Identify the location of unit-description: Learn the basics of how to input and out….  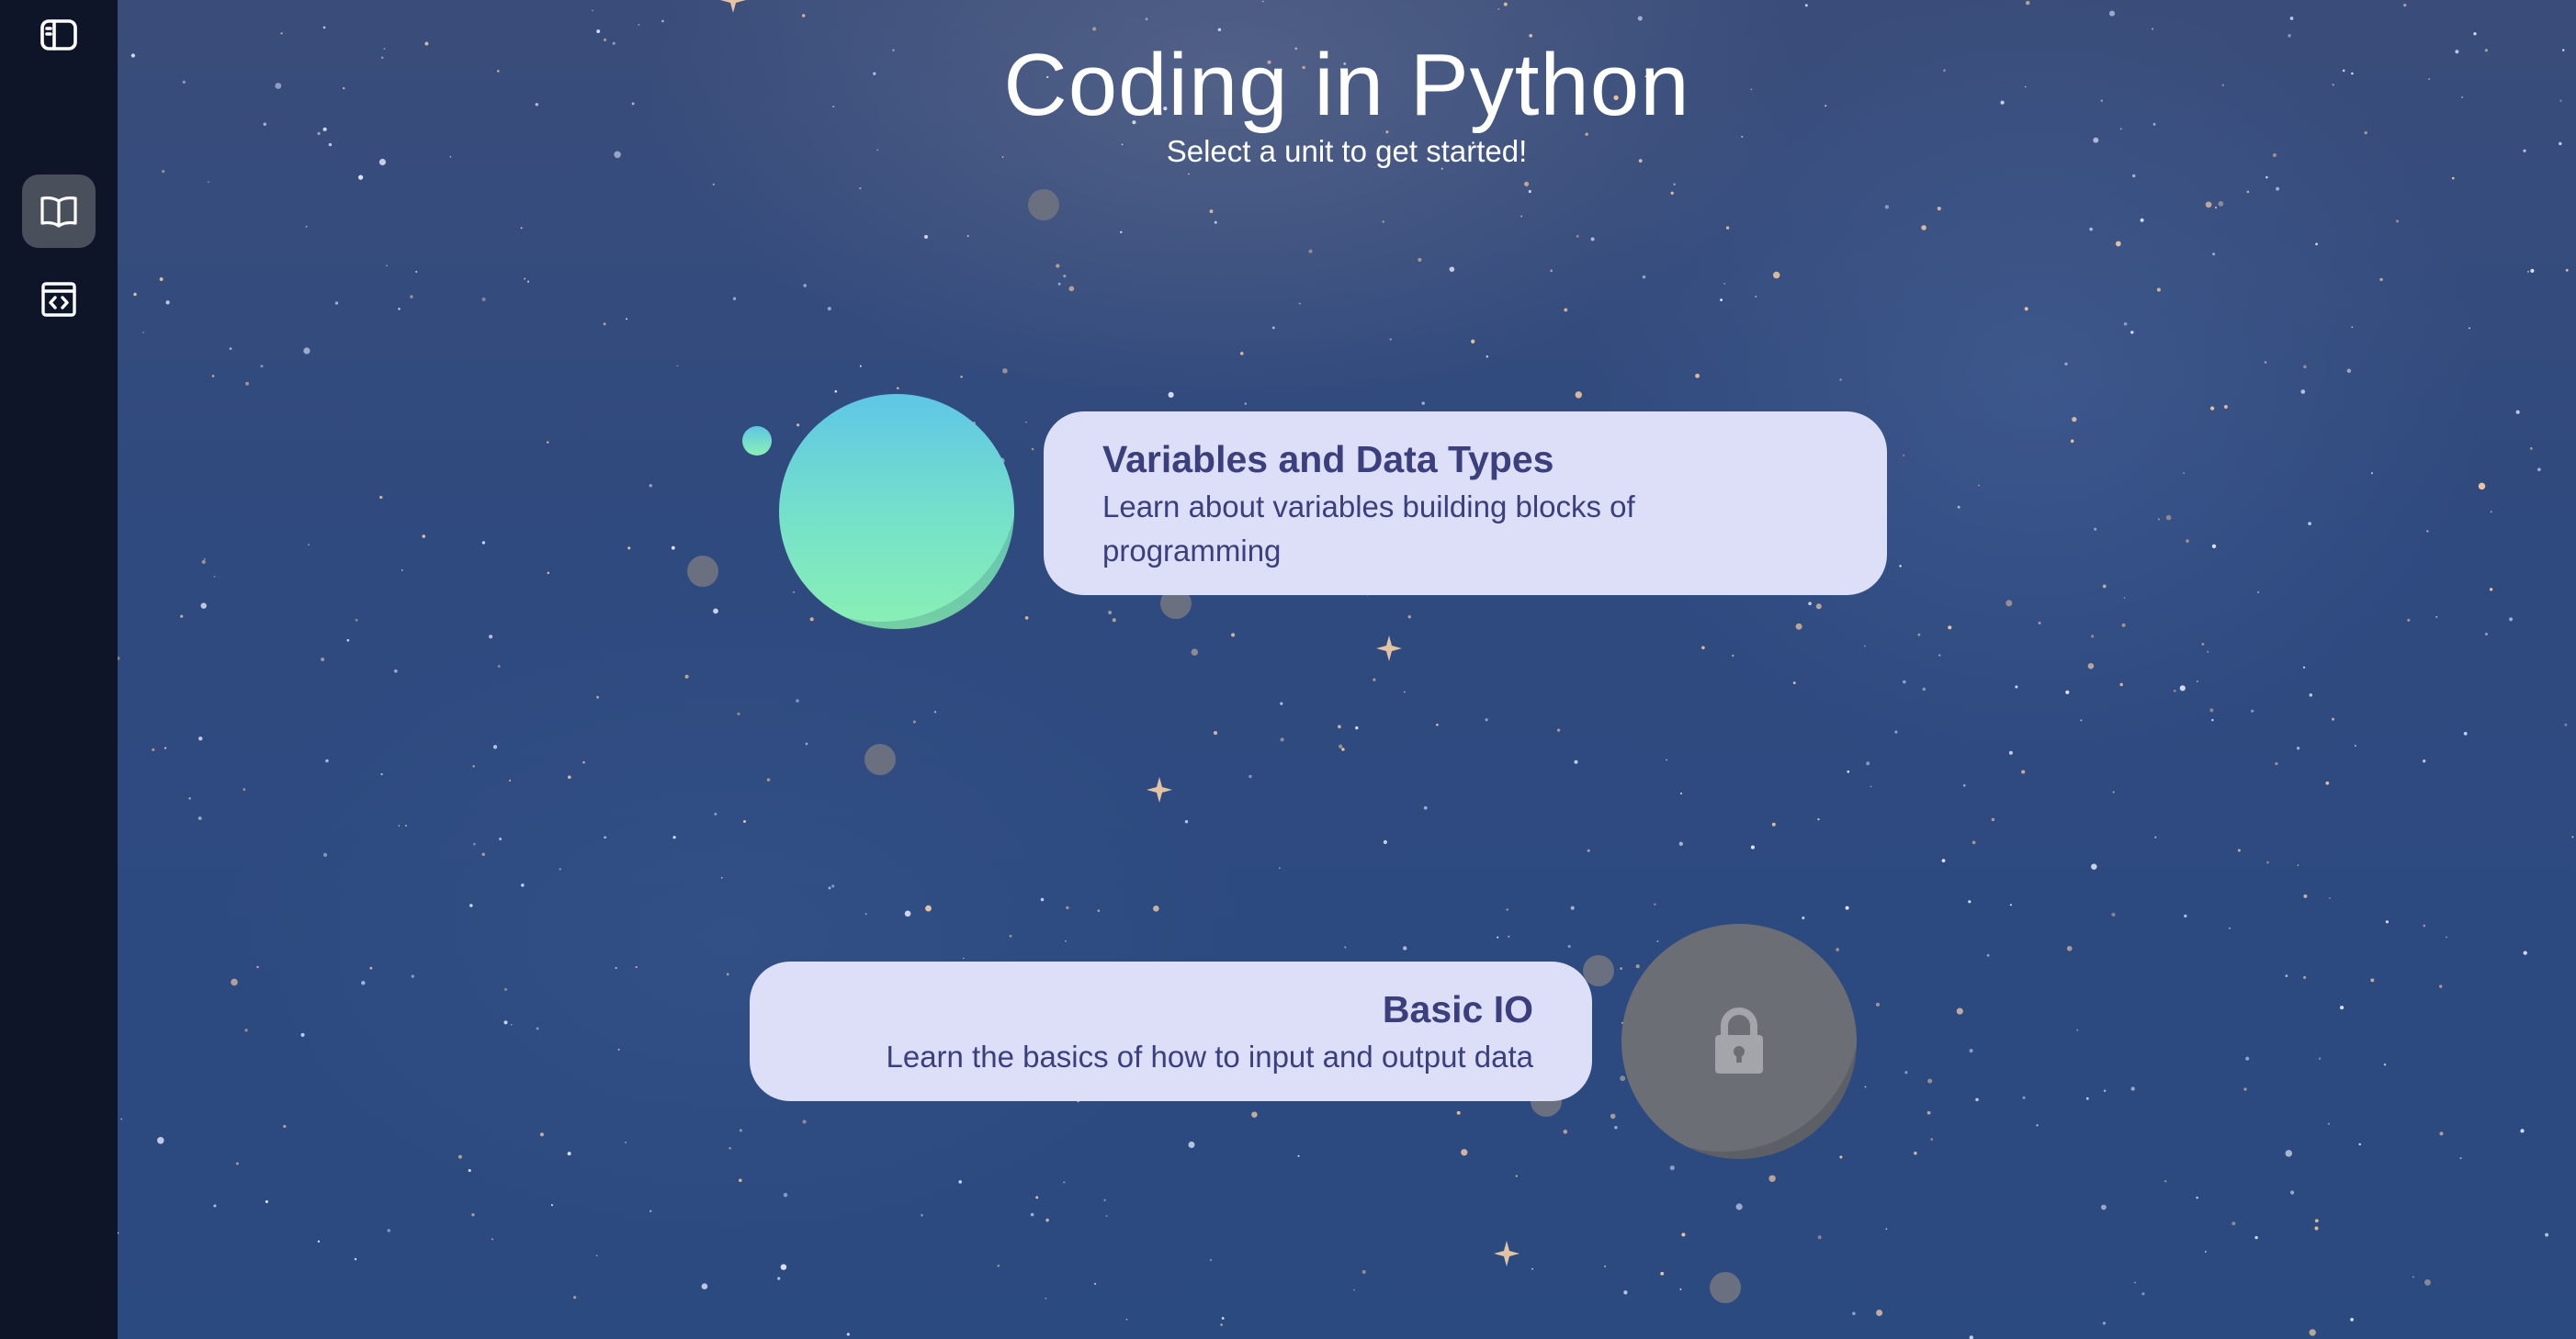
(1209, 1057).